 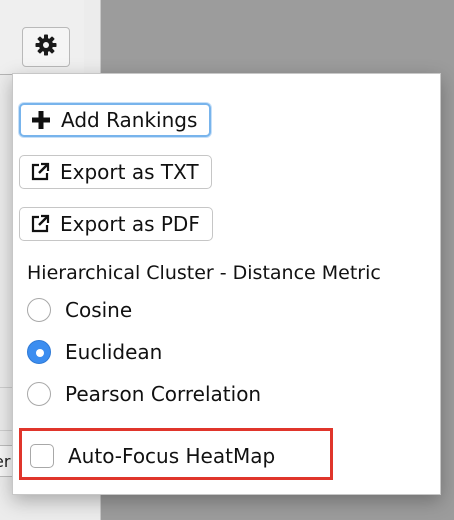 I want to click on export-txt-button: Export as TXT, so click(x=115, y=172).